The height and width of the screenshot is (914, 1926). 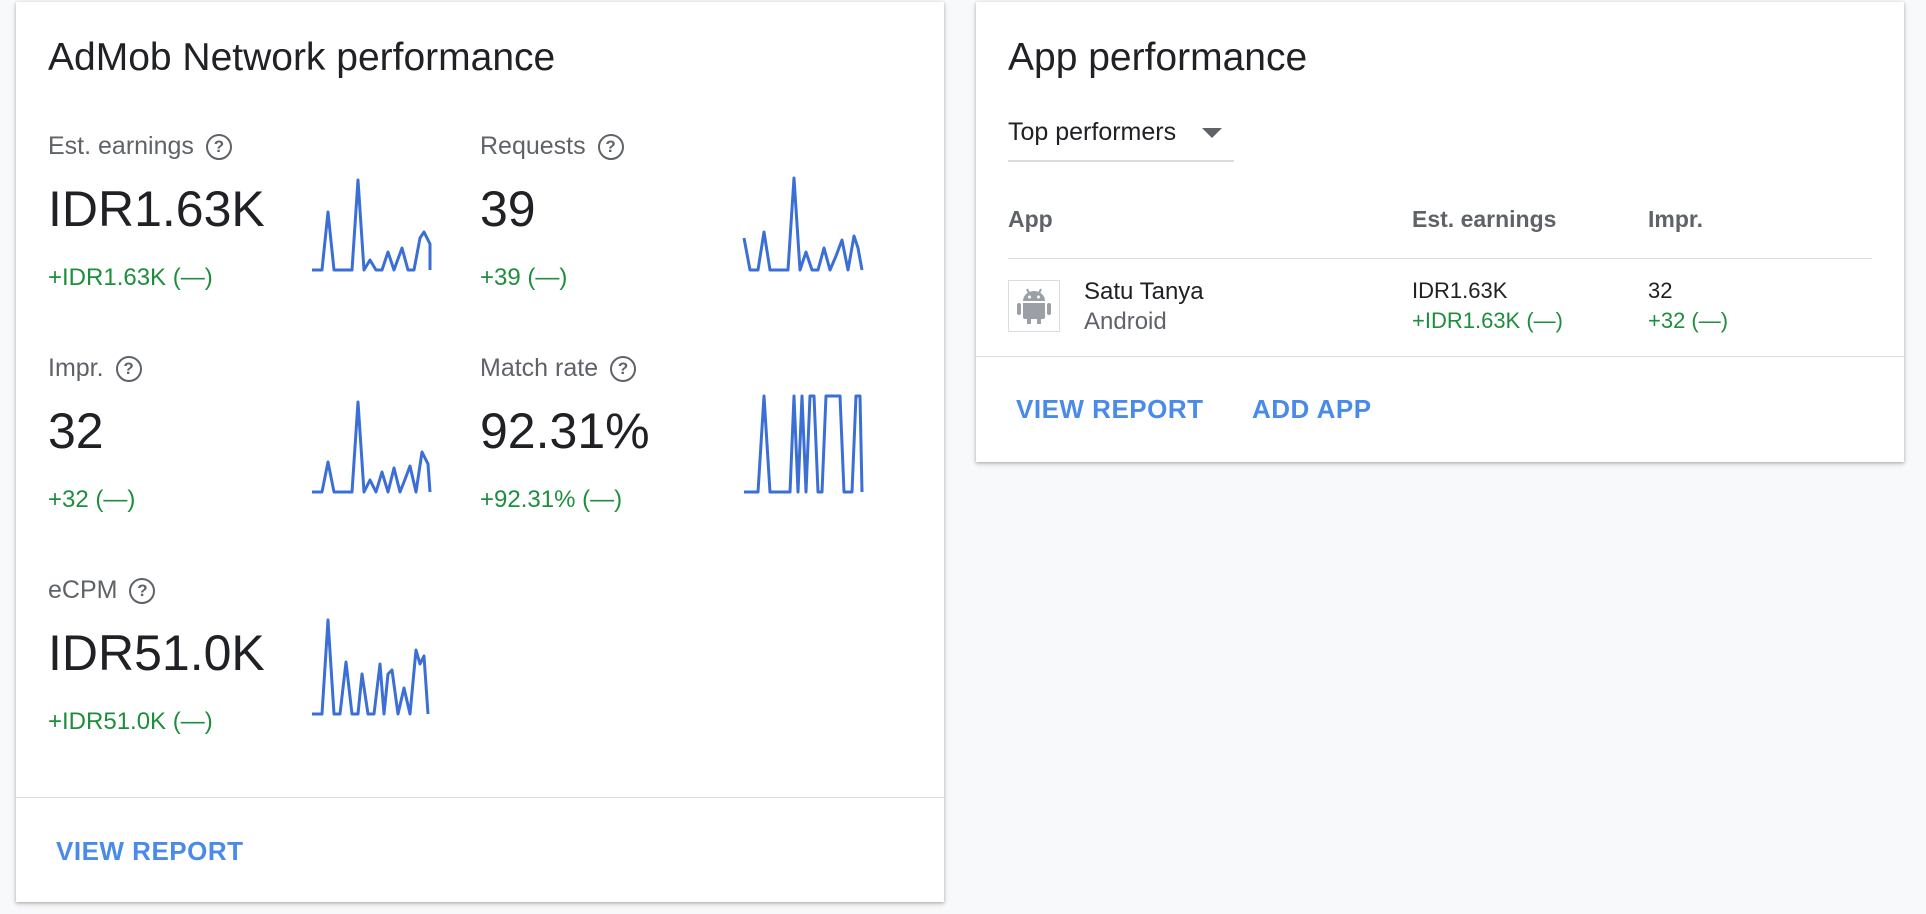 I want to click on column-header-est-earnings: Est. earnings, so click(x=1484, y=219).